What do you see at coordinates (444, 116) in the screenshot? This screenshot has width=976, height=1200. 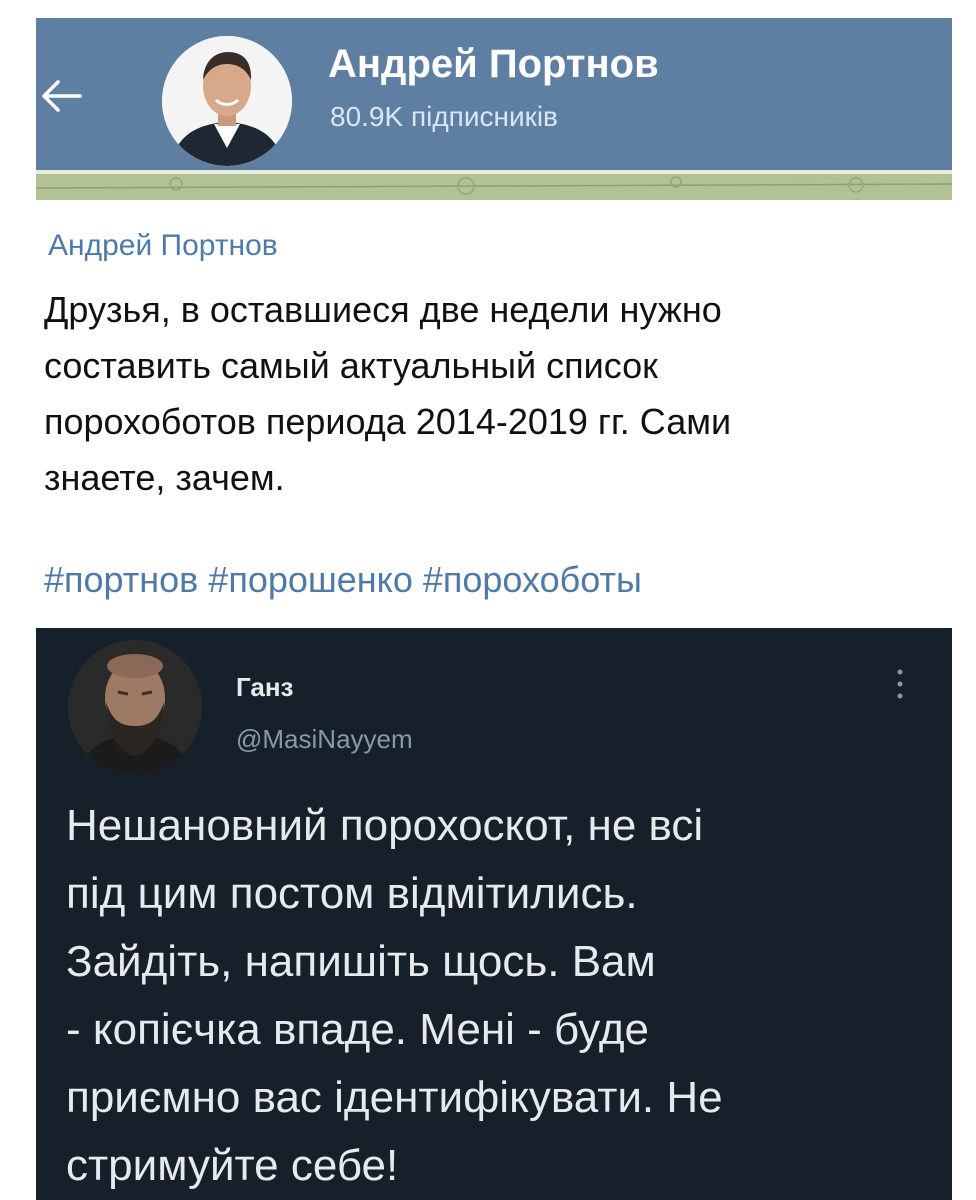 I see `subscriber-count: 80.9K підписників` at bounding box center [444, 116].